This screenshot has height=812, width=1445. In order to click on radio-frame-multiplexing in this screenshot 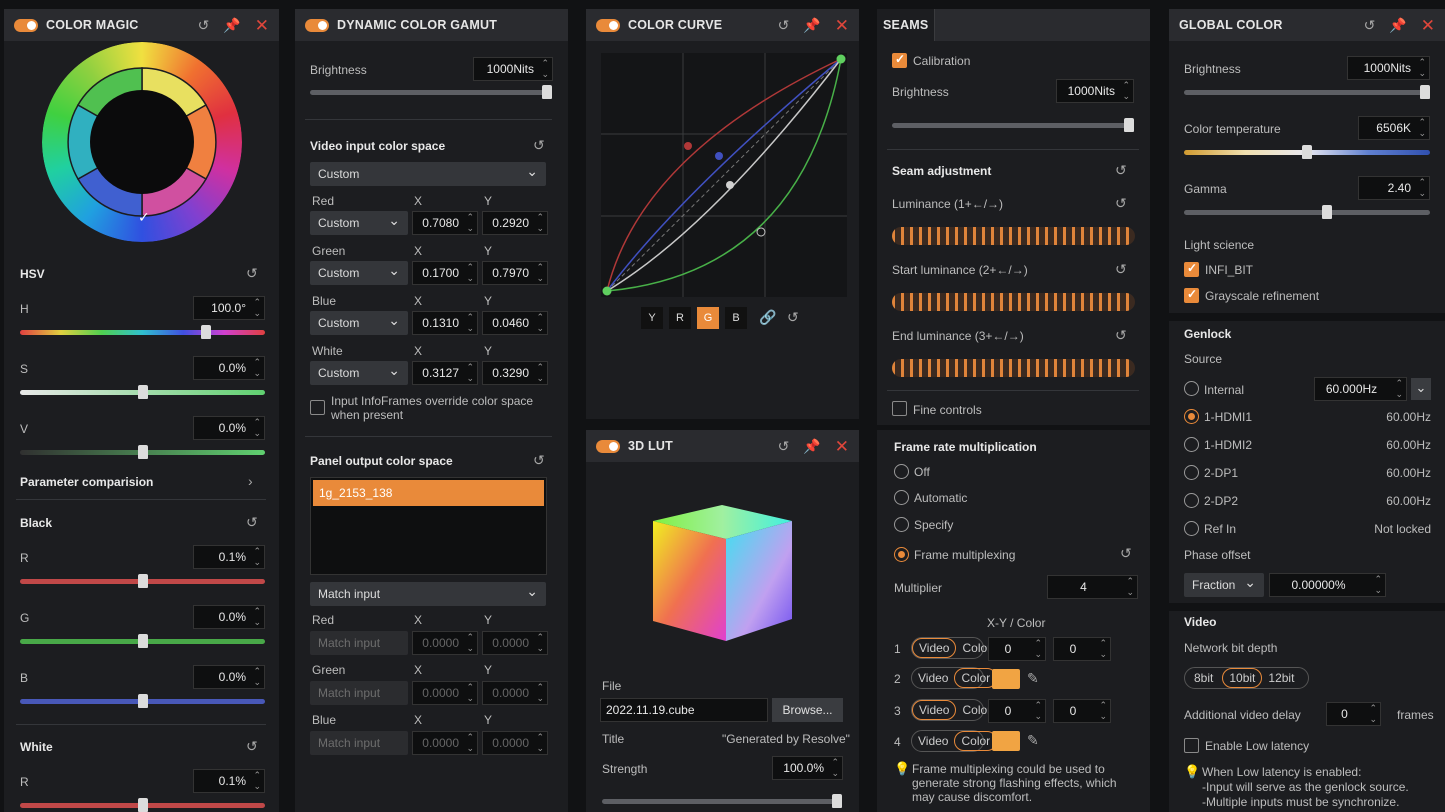, I will do `click(901, 554)`.